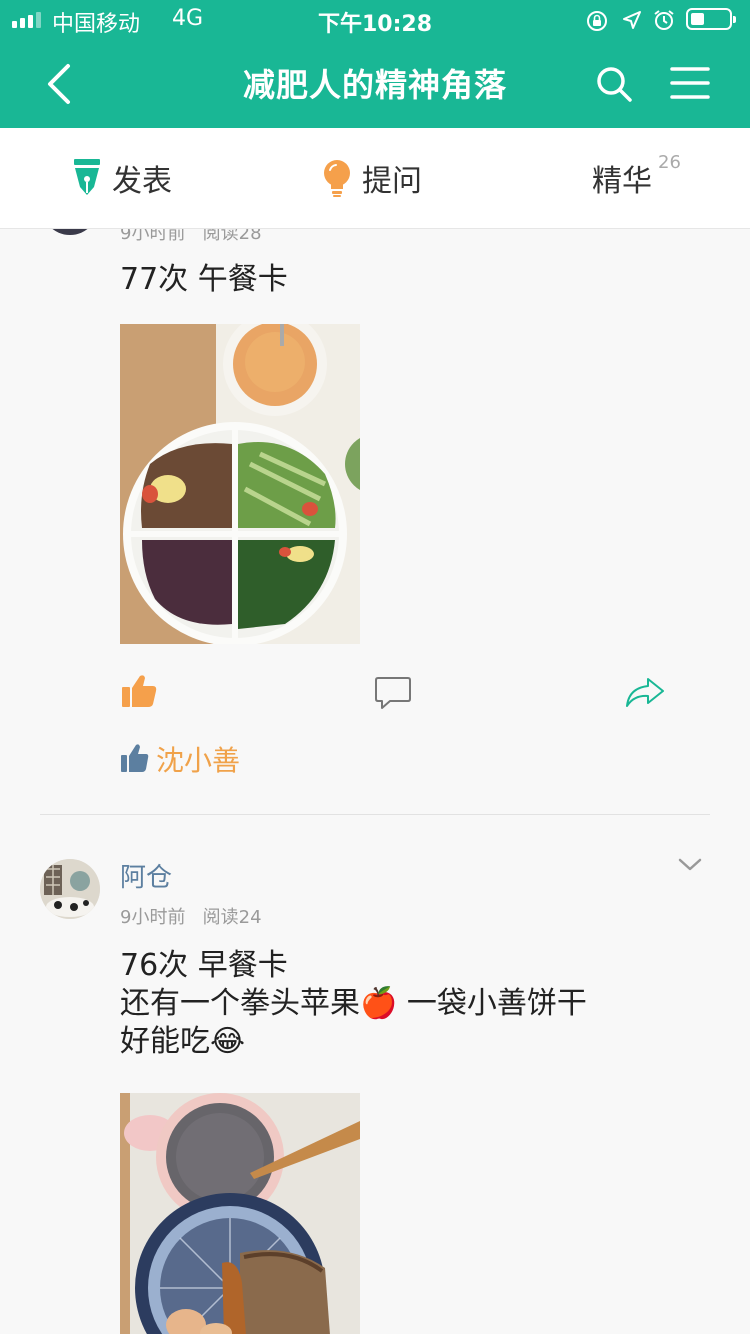 This screenshot has width=750, height=1334. I want to click on battery-fill, so click(697, 19).